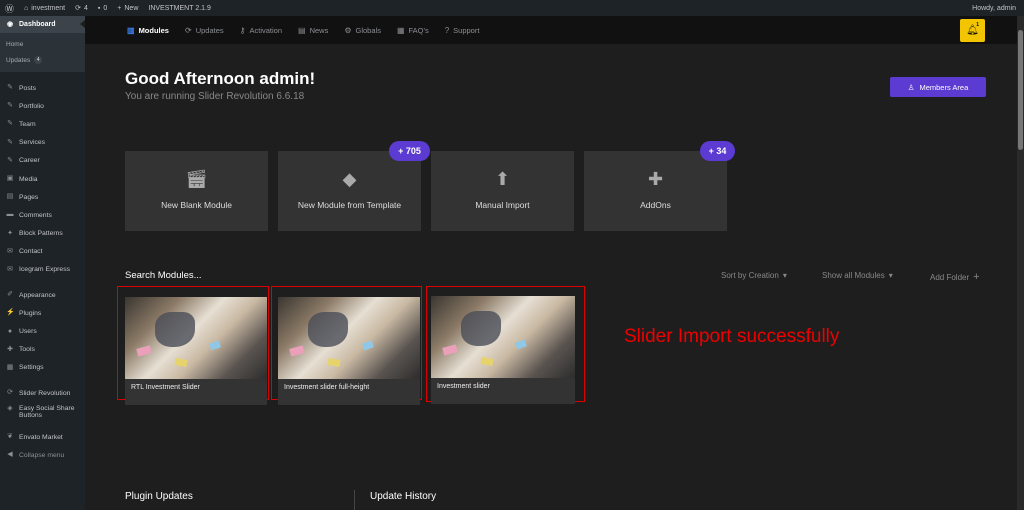 This screenshot has width=1024, height=510. What do you see at coordinates (42, 215) in the screenshot?
I see `sidebar-item-comments: ▬ Comments` at bounding box center [42, 215].